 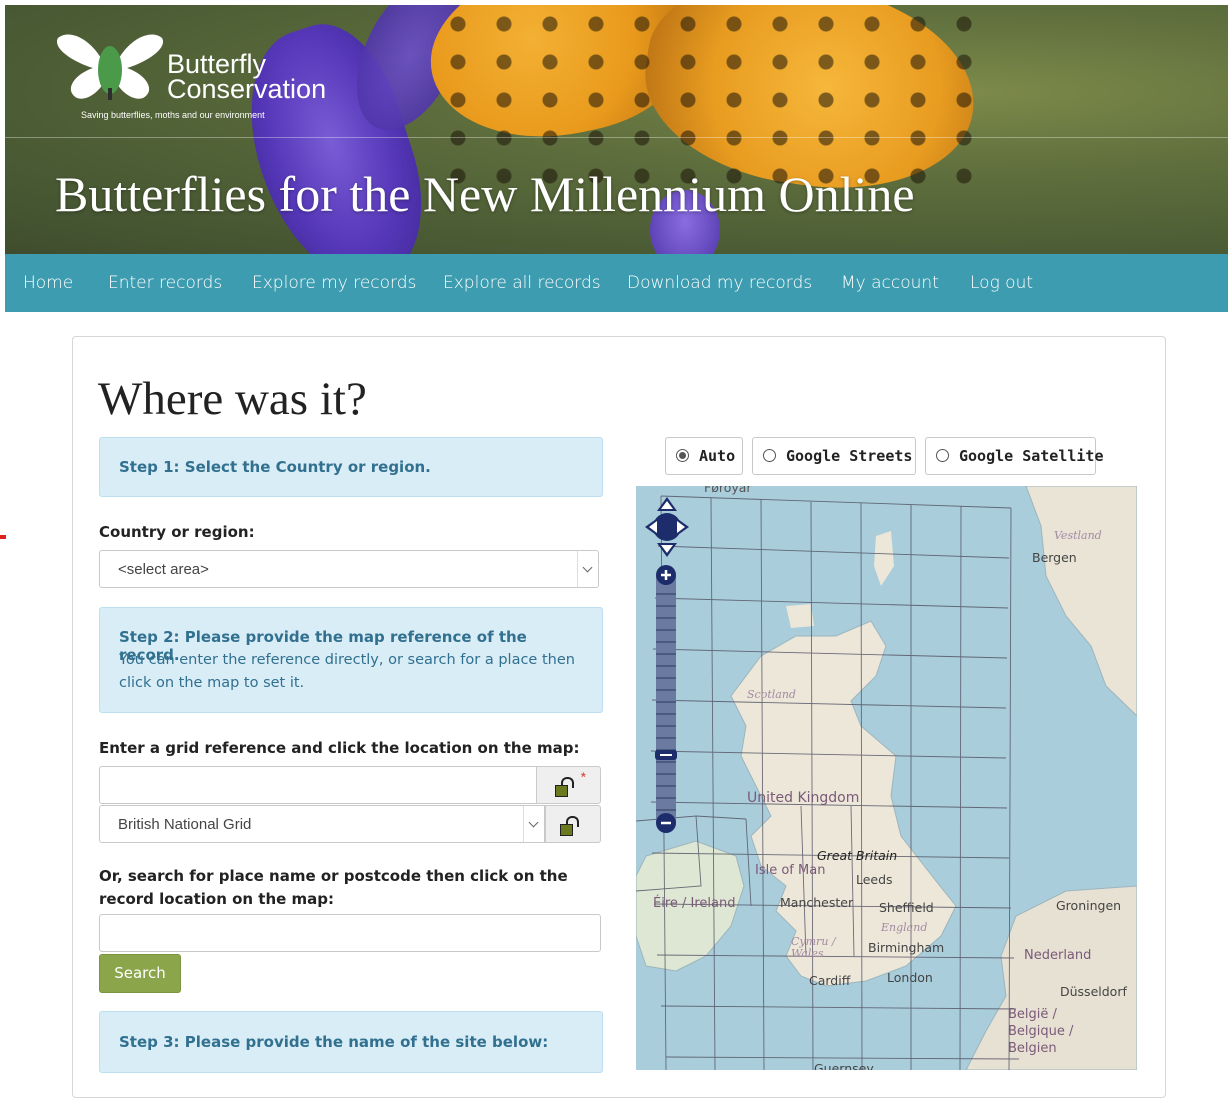 I want to click on place-search-input, so click(x=350, y=933).